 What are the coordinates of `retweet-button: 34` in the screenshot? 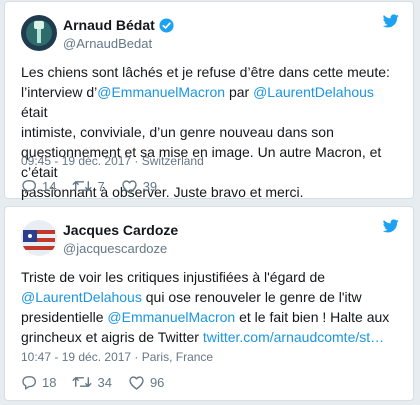 It's located at (92, 382).